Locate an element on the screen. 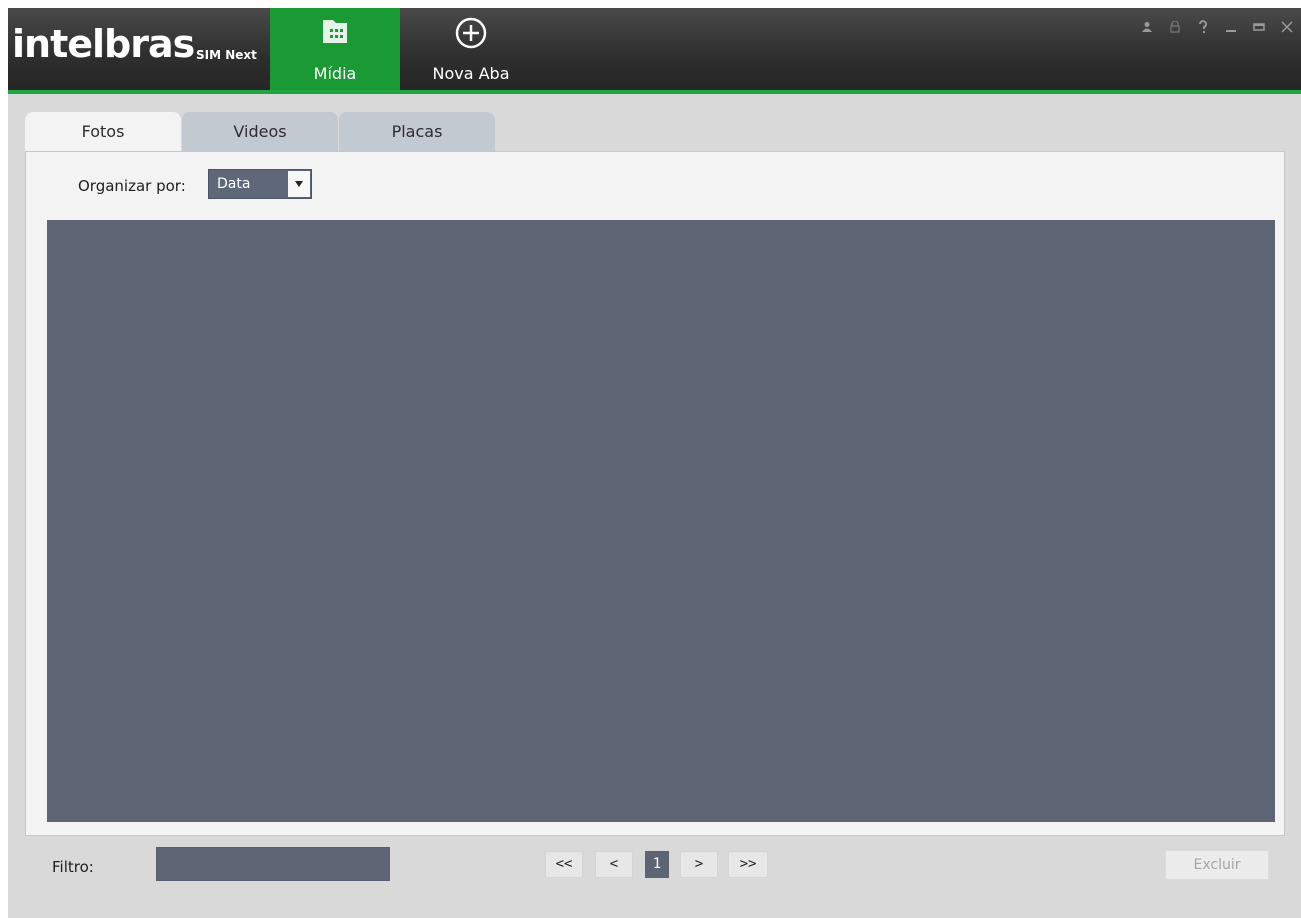 This screenshot has height=918, width=1301. dropdown-arrow-icon is located at coordinates (299, 184).